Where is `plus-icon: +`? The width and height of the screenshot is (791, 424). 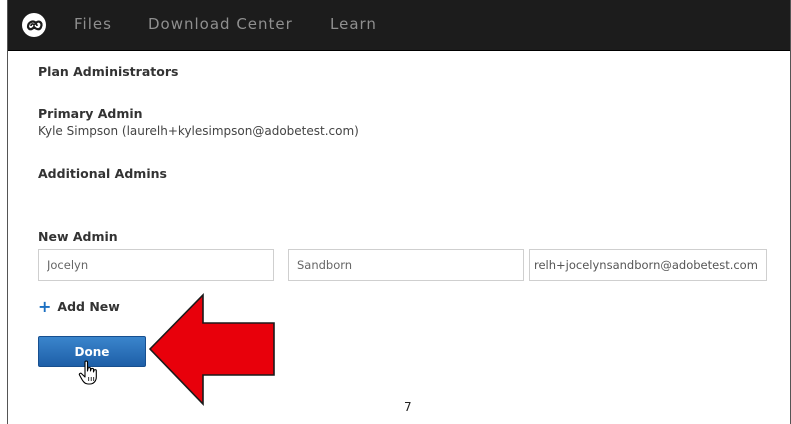 plus-icon: + is located at coordinates (45, 306).